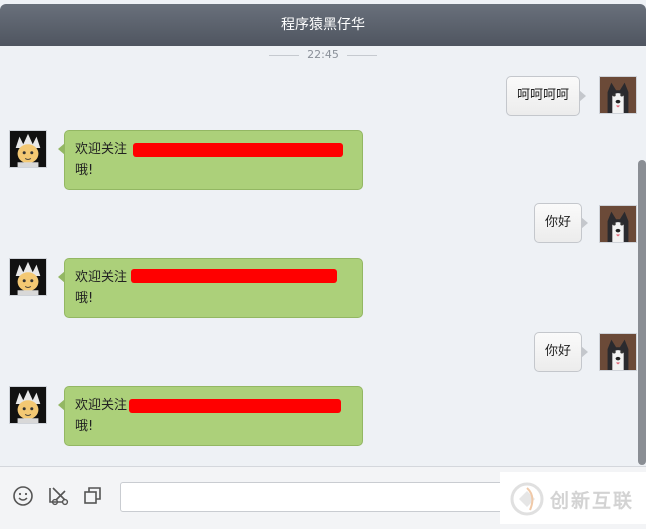  Describe the element at coordinates (361, 55) in the screenshot. I see `divider-right` at that location.